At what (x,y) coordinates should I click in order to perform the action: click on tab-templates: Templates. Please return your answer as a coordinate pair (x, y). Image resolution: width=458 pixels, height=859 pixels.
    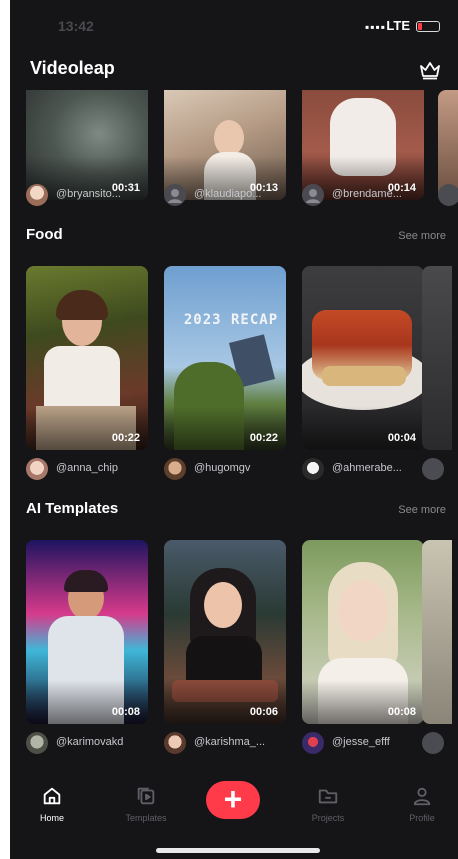
    Looking at the image, I should click on (146, 804).